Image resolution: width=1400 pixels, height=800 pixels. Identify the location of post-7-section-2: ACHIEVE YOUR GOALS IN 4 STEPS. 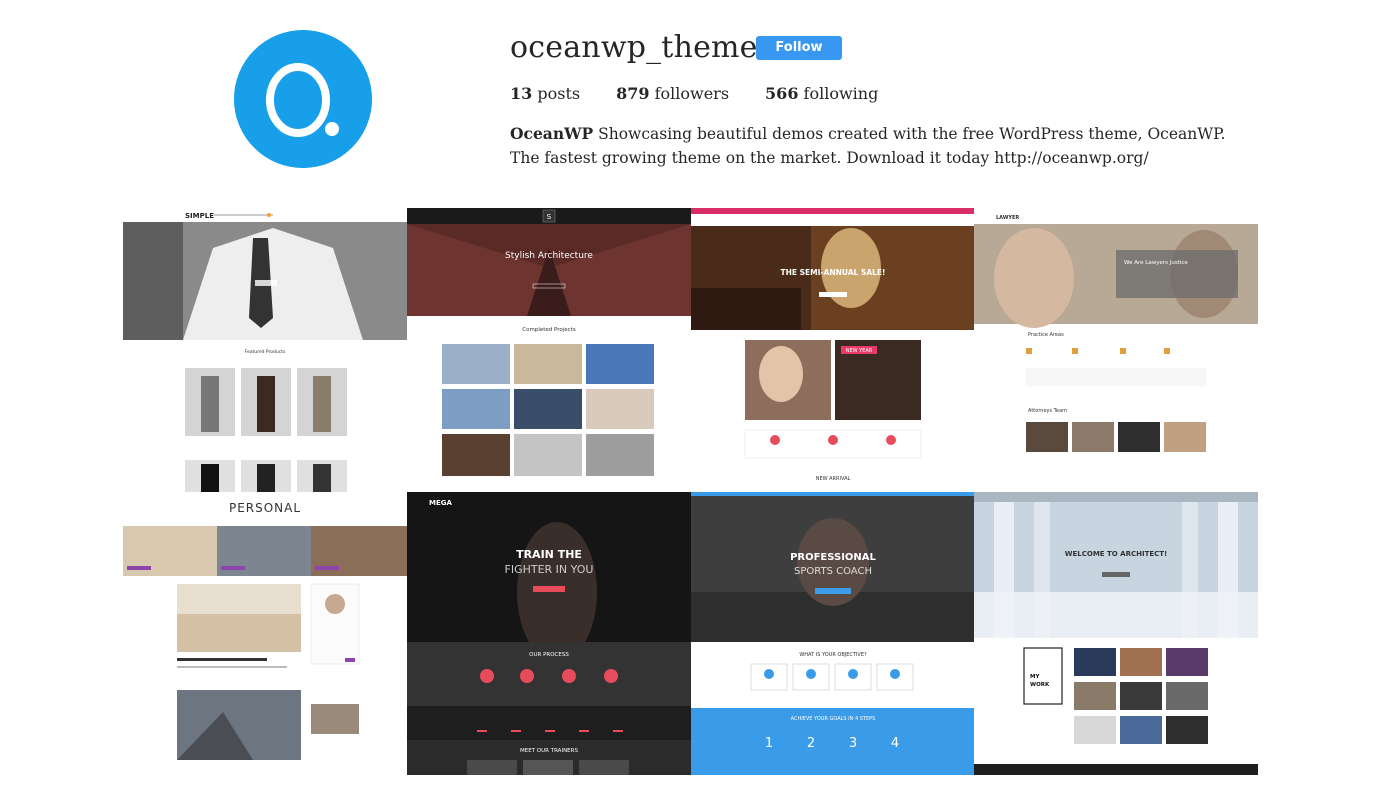
(833, 719).